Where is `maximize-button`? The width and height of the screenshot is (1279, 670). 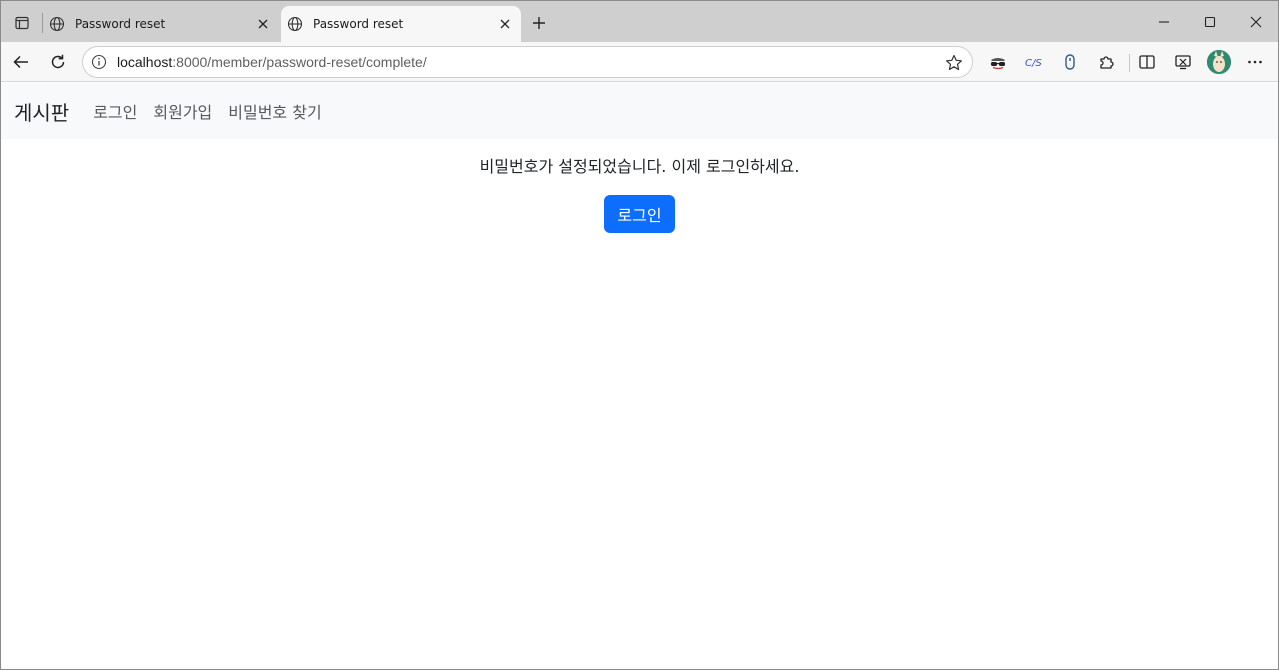 maximize-button is located at coordinates (1210, 22).